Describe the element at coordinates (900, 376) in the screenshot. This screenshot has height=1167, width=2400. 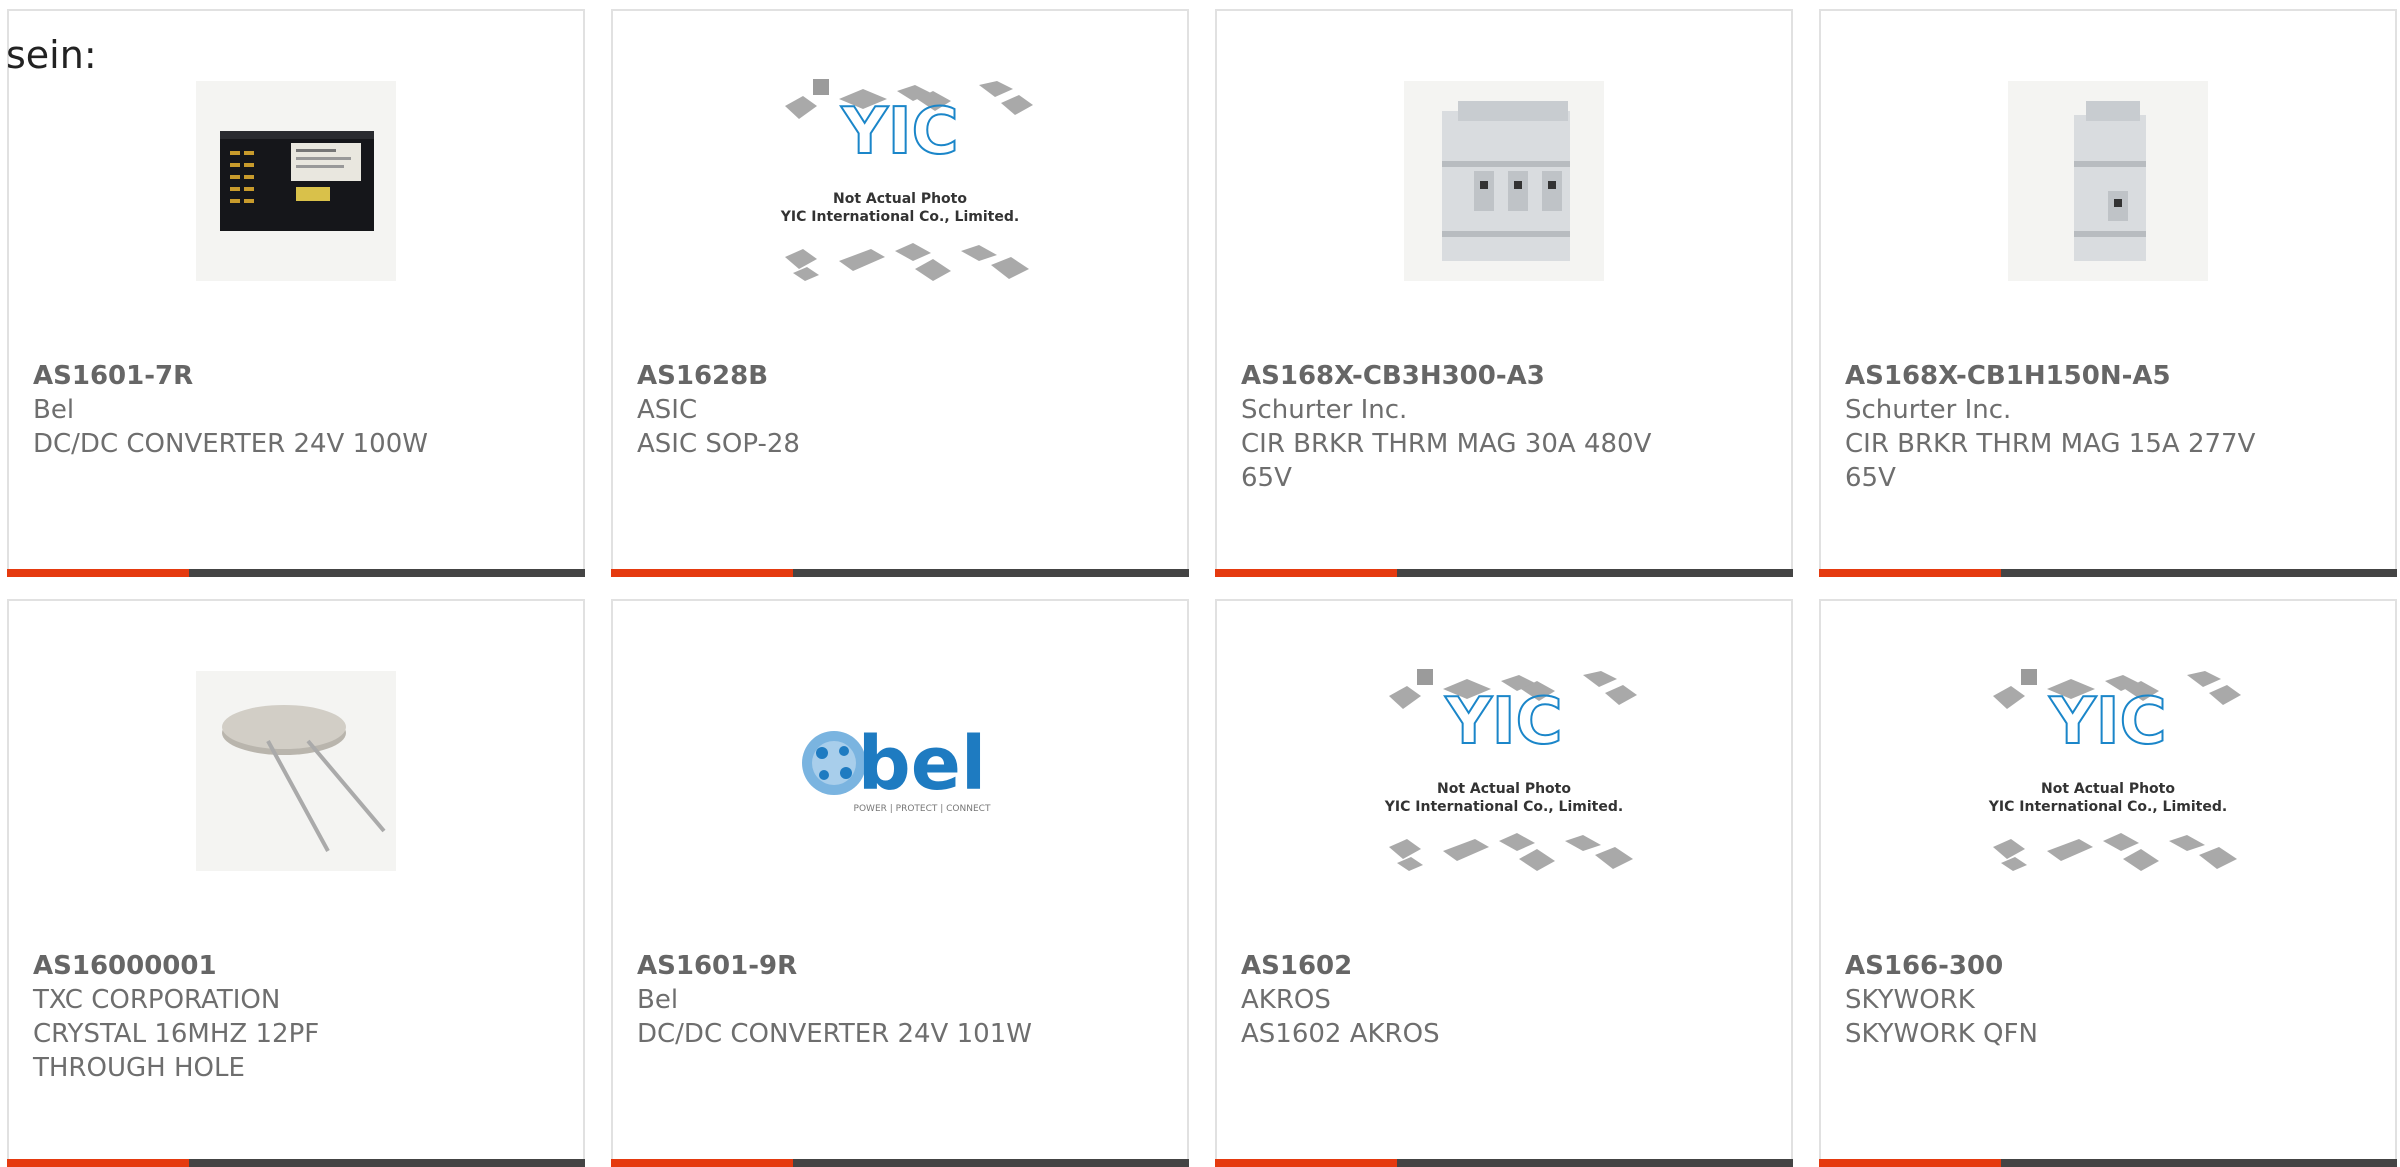
I see `part-number: AS1628B` at that location.